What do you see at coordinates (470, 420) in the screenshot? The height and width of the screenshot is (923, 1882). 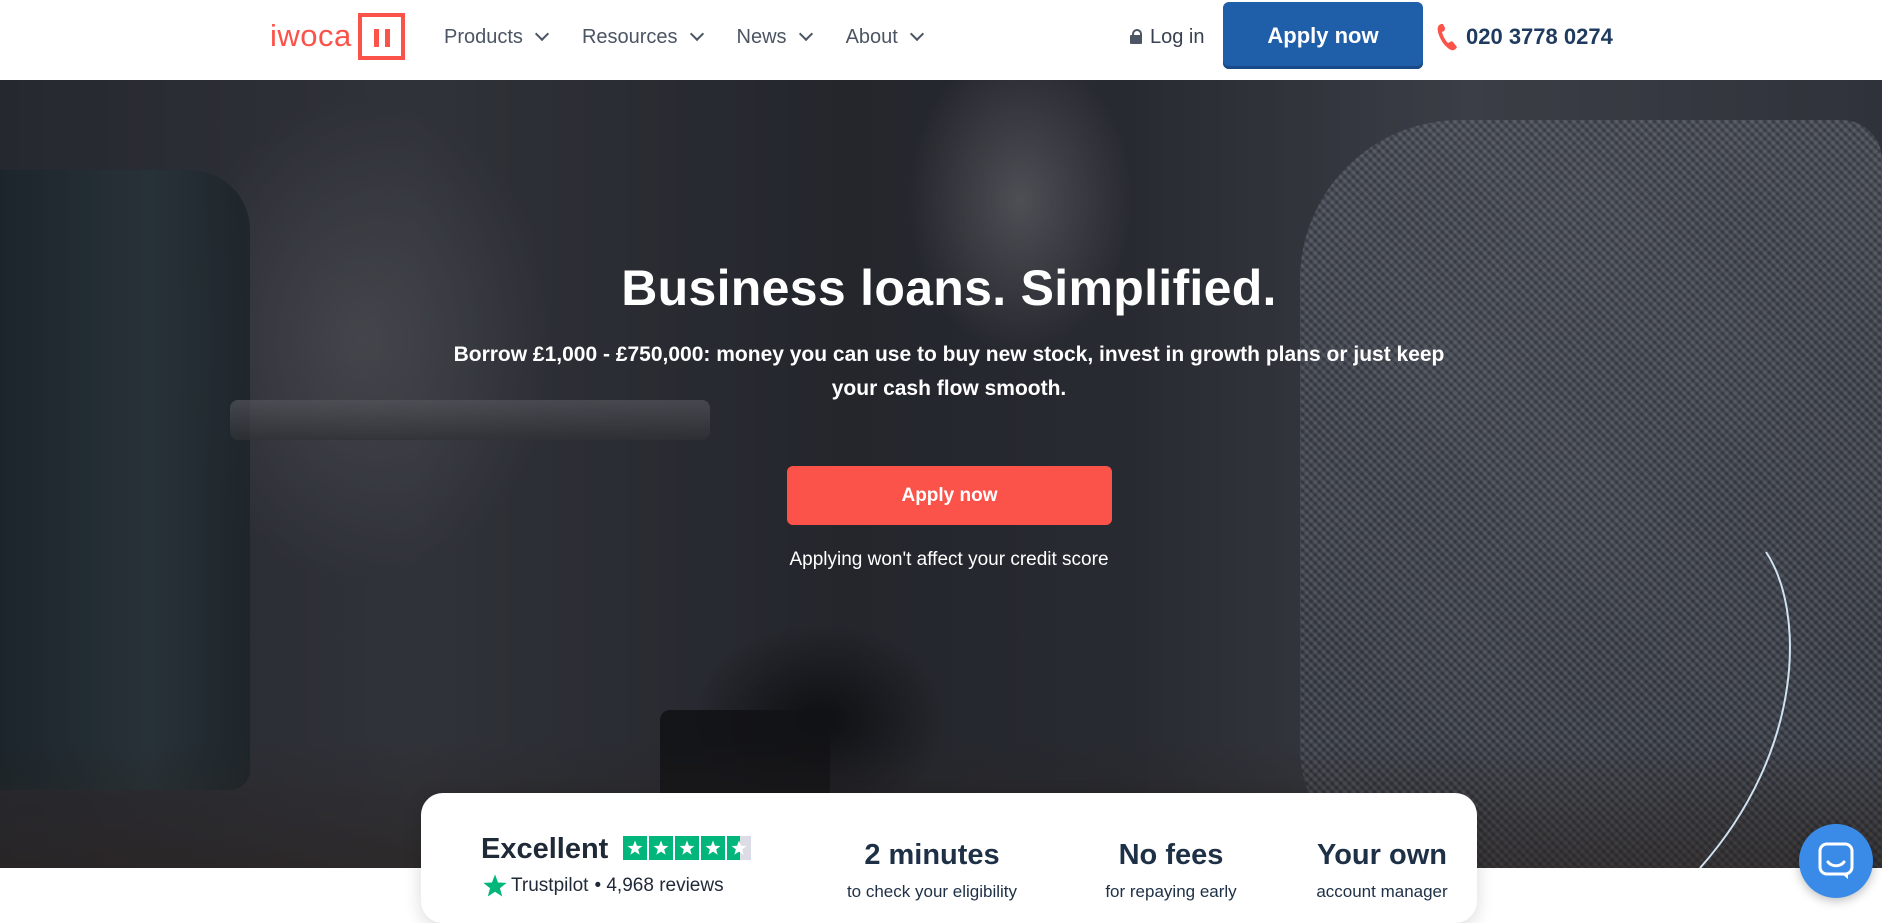 I see `hero-background-image` at bounding box center [470, 420].